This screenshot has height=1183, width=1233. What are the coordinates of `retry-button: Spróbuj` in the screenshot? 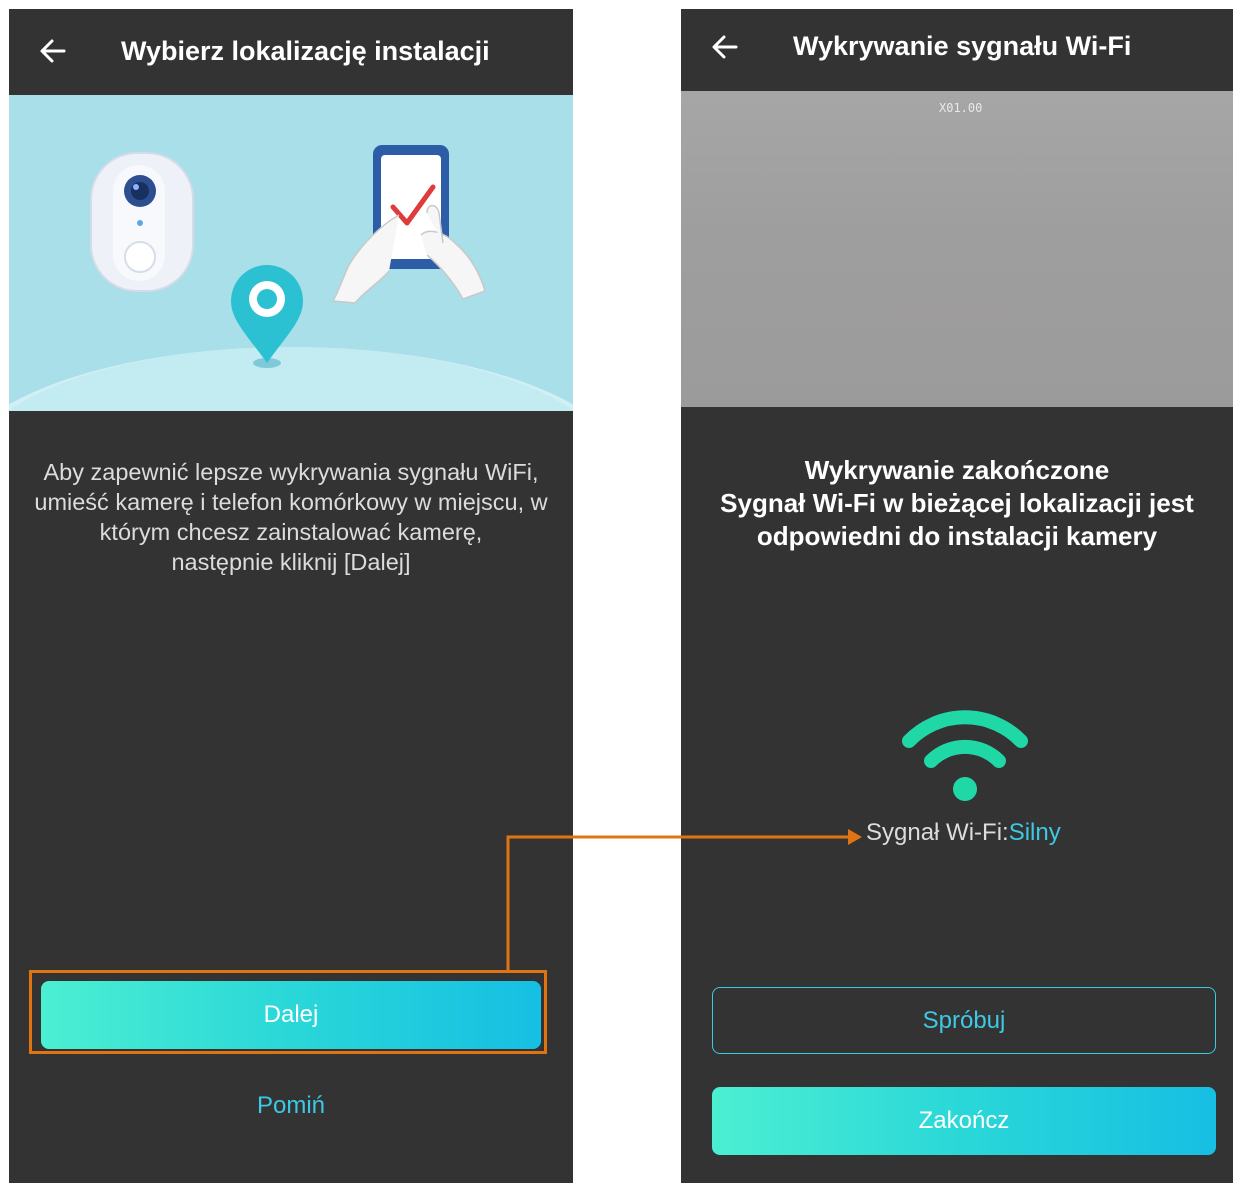 It's located at (964, 1020).